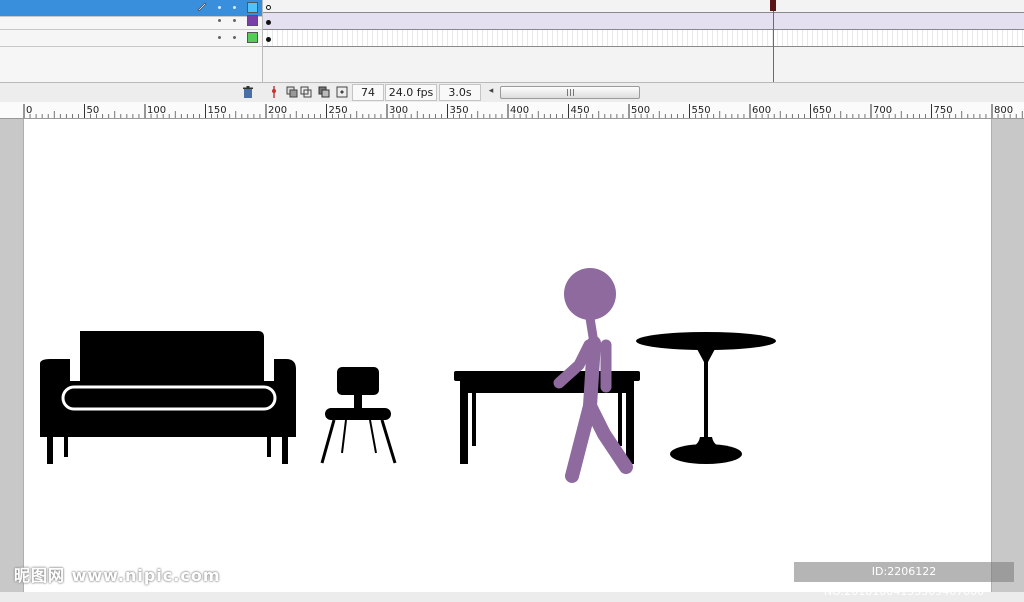 This screenshot has width=1024, height=602. What do you see at coordinates (306, 92) in the screenshot?
I see `onion-skin-outlines-icon` at bounding box center [306, 92].